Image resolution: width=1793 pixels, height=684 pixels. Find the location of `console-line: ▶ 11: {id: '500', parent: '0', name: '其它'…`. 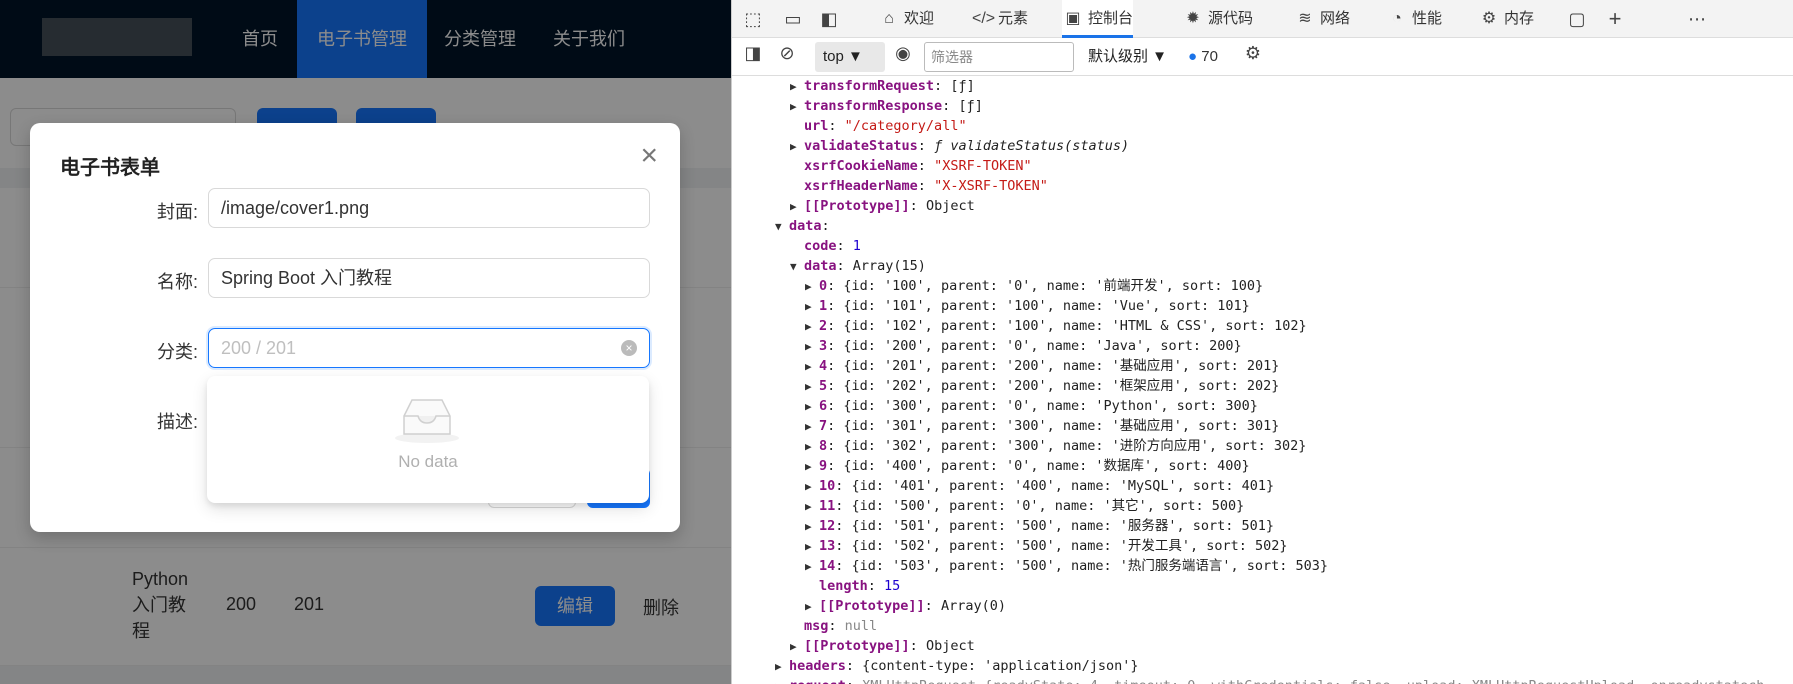

console-line: ▶ 11: {id: '500', parent: '0', name: '其它'… is located at coordinates (988, 506).